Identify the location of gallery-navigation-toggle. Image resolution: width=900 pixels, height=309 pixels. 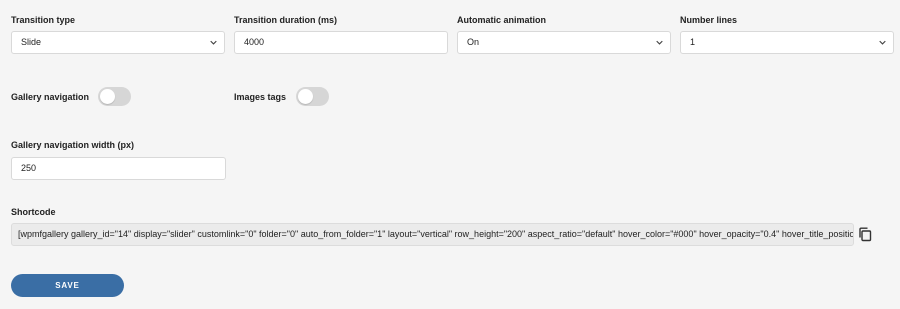
(114, 96).